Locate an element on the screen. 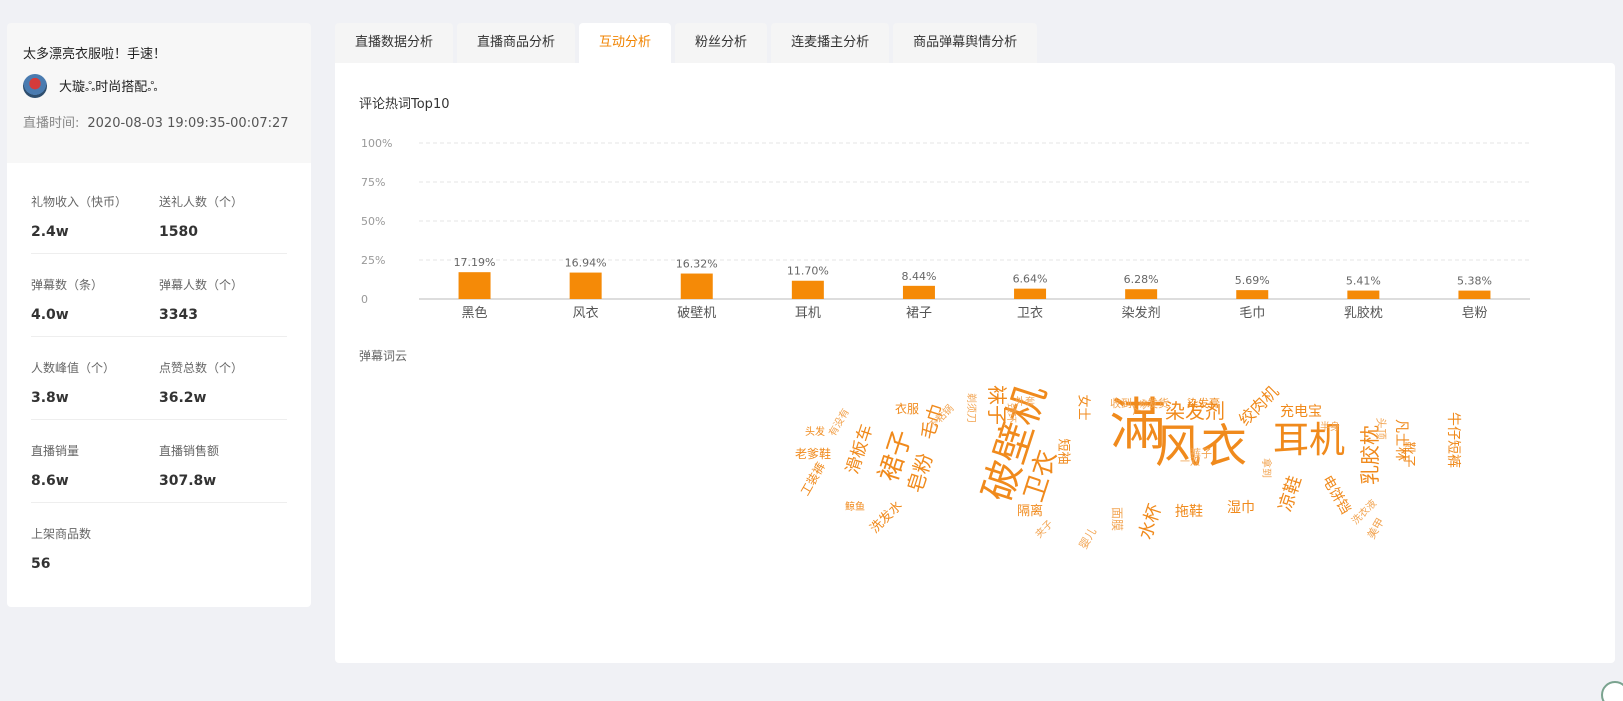 This screenshot has width=1623, height=701. stat-row: 弹幕数（条） 4.0w 弹幕人数（个） 3343 is located at coordinates (159, 295).